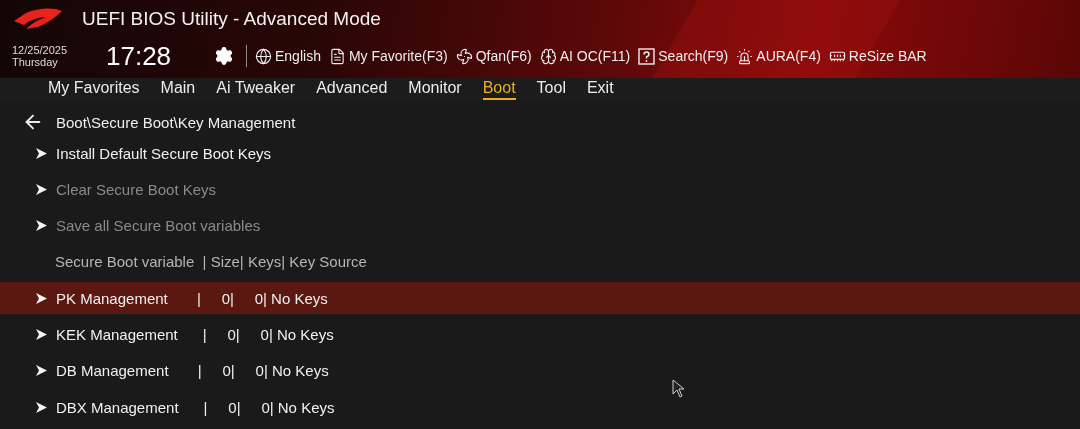  Describe the element at coordinates (647, 56) in the screenshot. I see `help-icon` at that location.